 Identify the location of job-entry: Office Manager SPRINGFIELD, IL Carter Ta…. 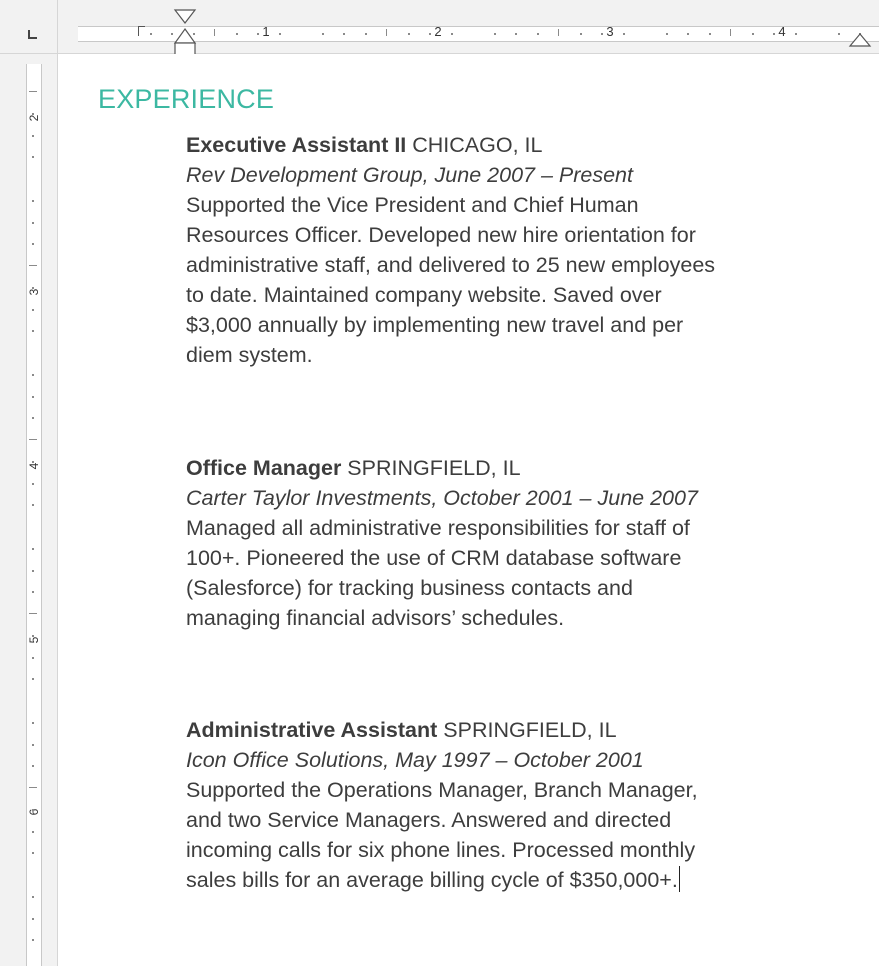
(531, 543).